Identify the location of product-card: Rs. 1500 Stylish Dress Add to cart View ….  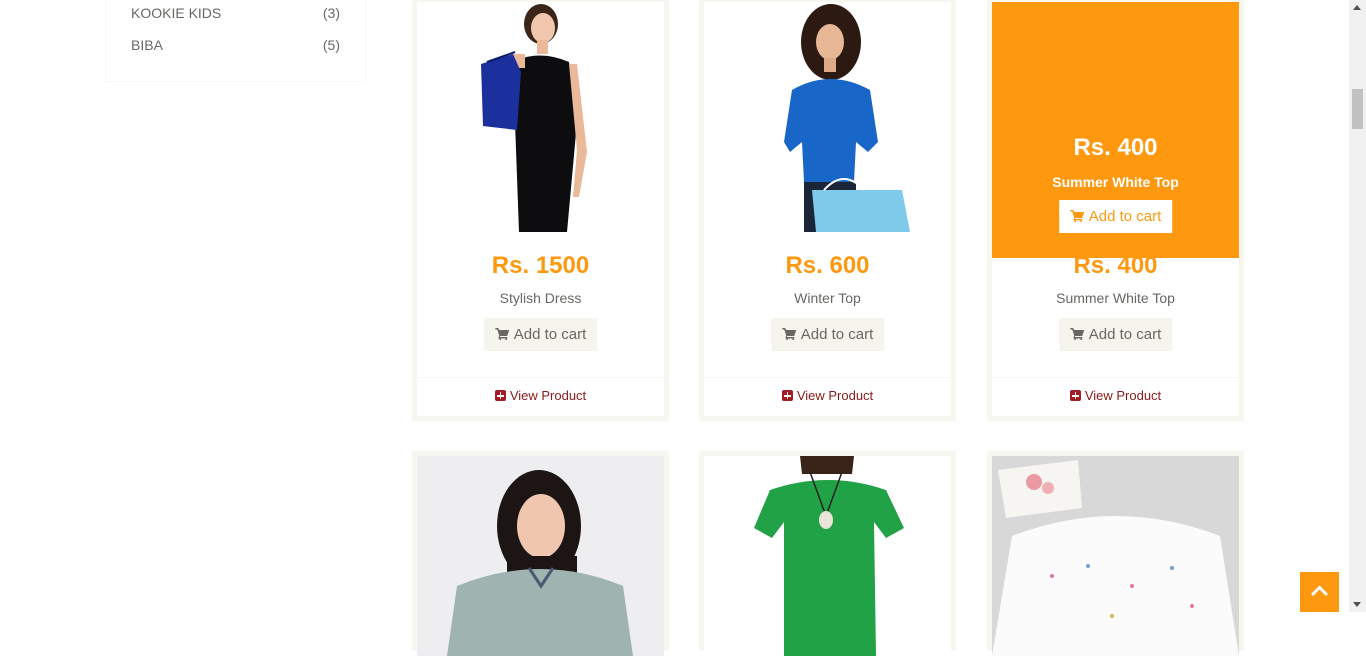
(540, 210).